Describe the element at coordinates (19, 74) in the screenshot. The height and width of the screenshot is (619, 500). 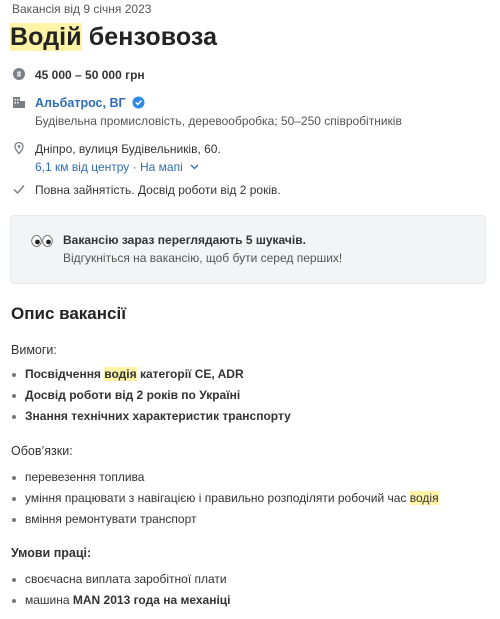
I see `coin-icon` at that location.